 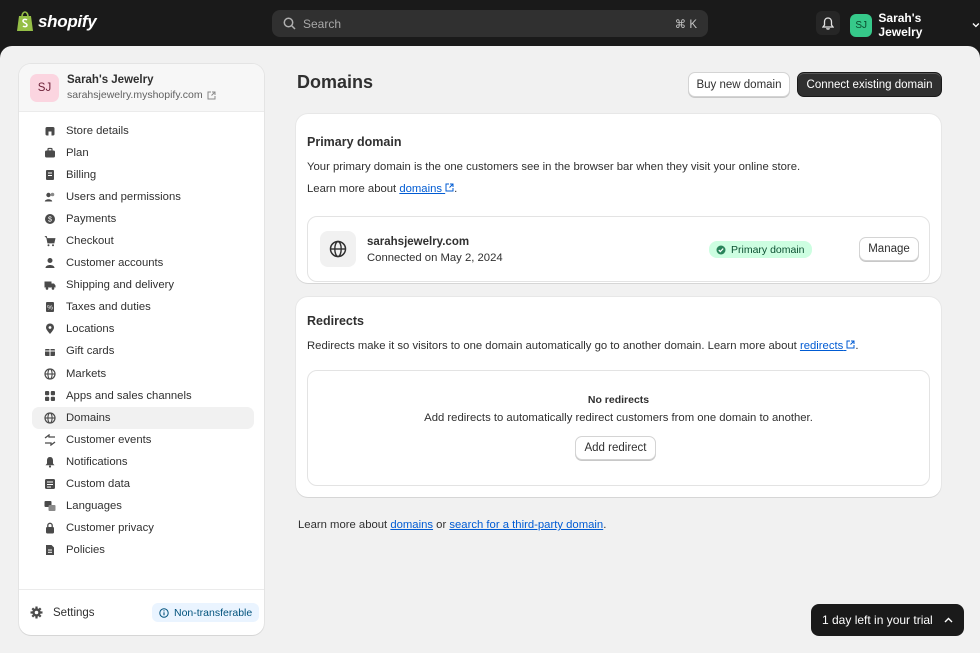 I want to click on shopify-logo: shopify, so click(x=56, y=21).